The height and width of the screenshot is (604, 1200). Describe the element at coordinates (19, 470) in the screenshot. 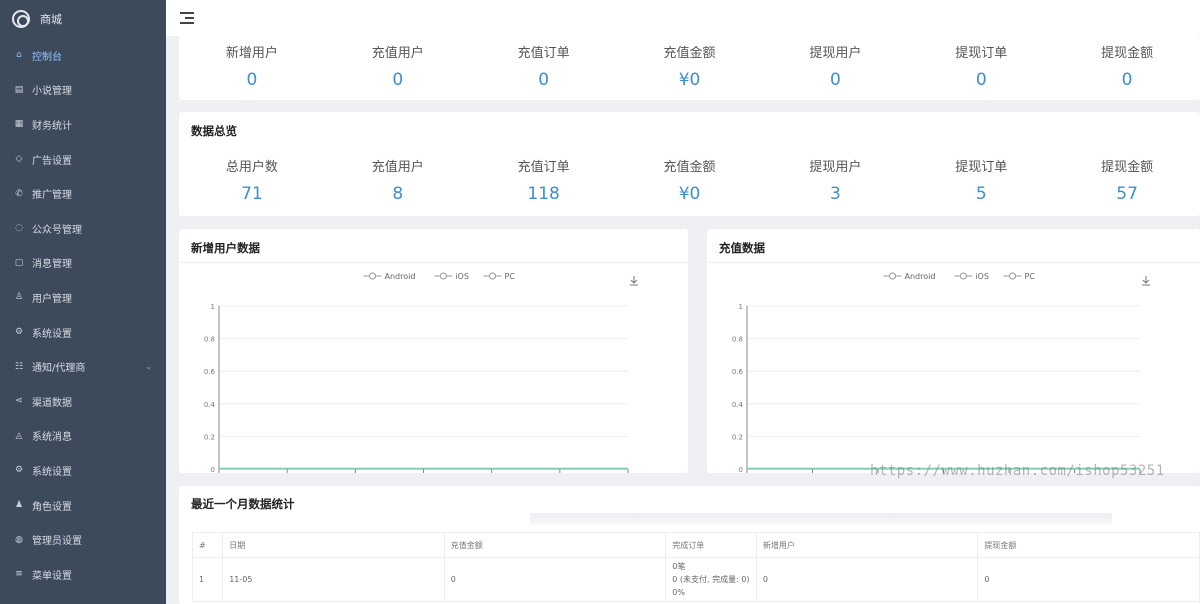

I see `gear-icon: ⚙` at that location.